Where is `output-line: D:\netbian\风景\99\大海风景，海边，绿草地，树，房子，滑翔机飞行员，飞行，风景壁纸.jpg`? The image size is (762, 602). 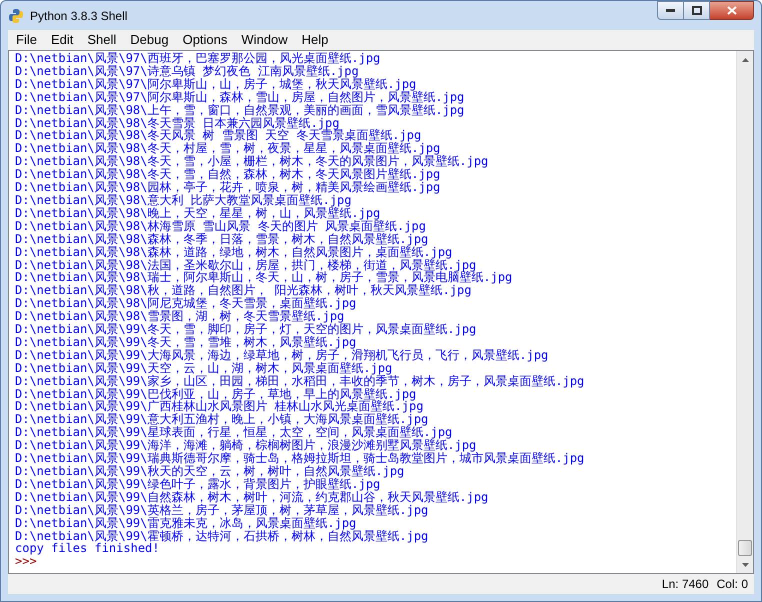 output-line: D:\netbian\风景\99\大海风景，海边，绿草地，树，房子，滑翔机飞行员，飞行，风景壁纸.jpg is located at coordinates (281, 355).